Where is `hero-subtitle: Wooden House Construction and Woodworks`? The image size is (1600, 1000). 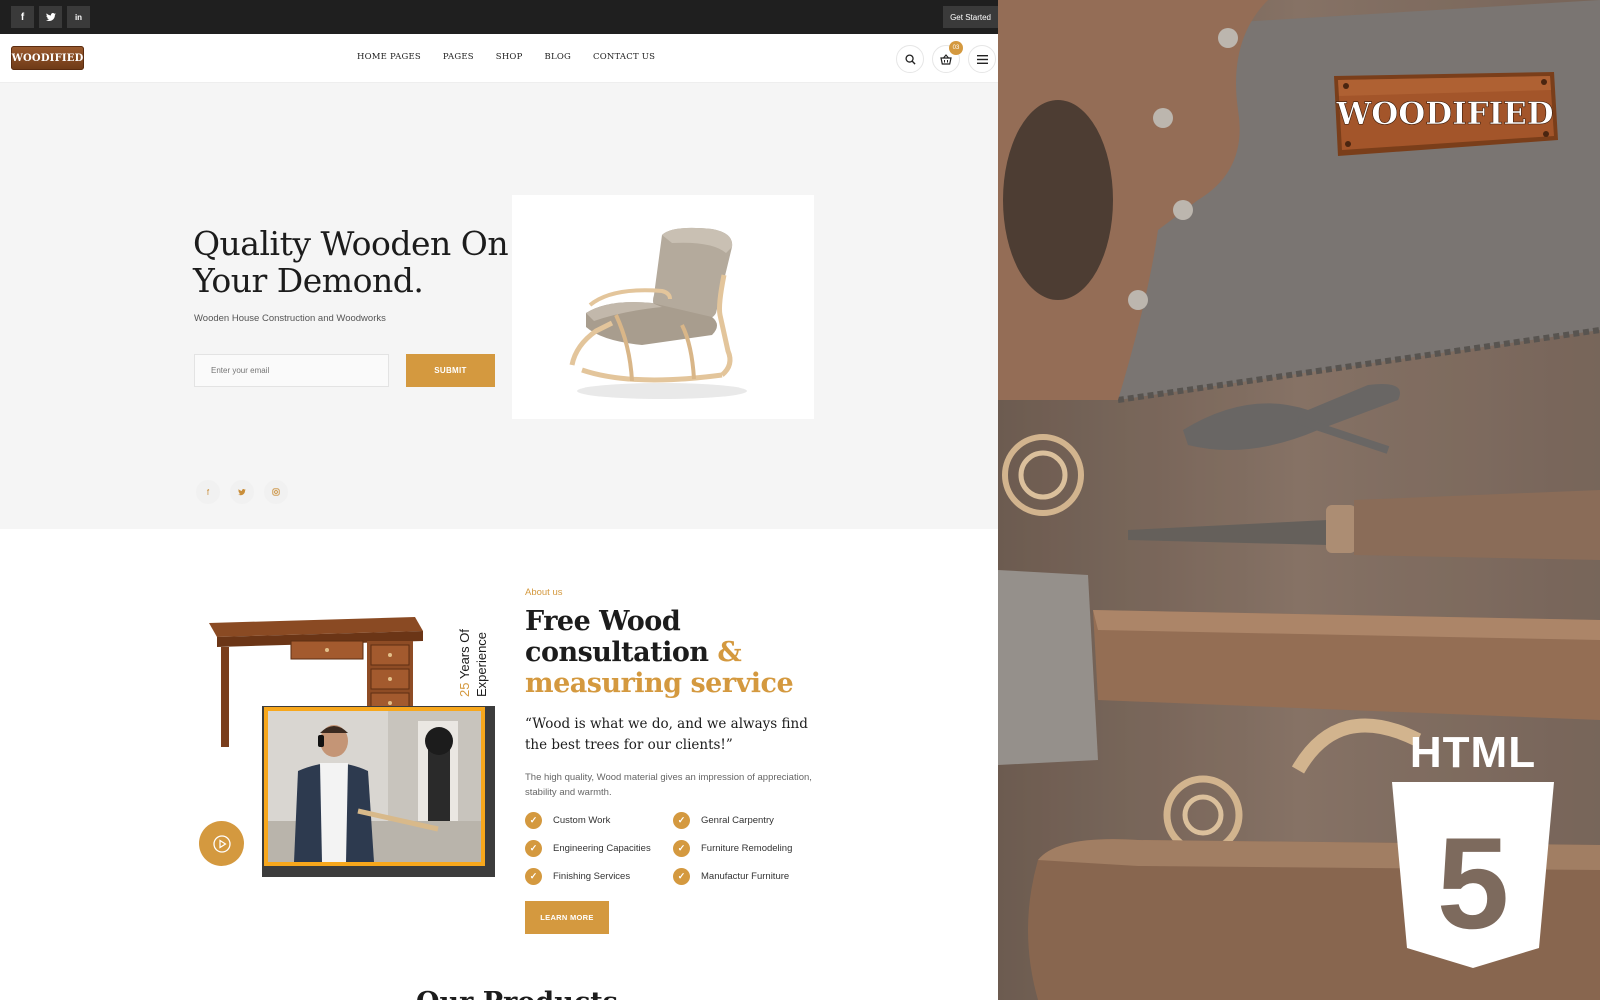 hero-subtitle: Wooden House Construction and Woodworks is located at coordinates (290, 318).